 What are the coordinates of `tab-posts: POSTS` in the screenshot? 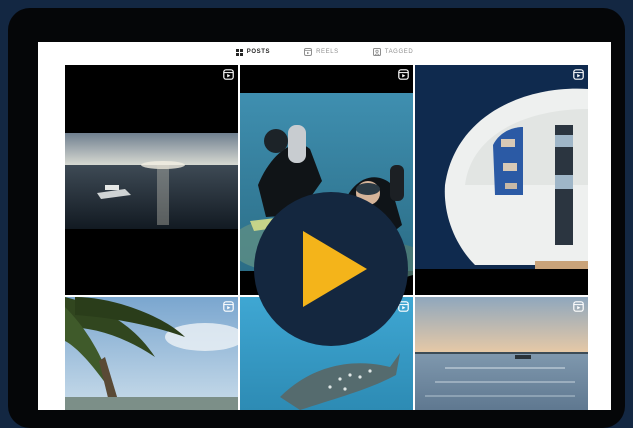 It's located at (253, 52).